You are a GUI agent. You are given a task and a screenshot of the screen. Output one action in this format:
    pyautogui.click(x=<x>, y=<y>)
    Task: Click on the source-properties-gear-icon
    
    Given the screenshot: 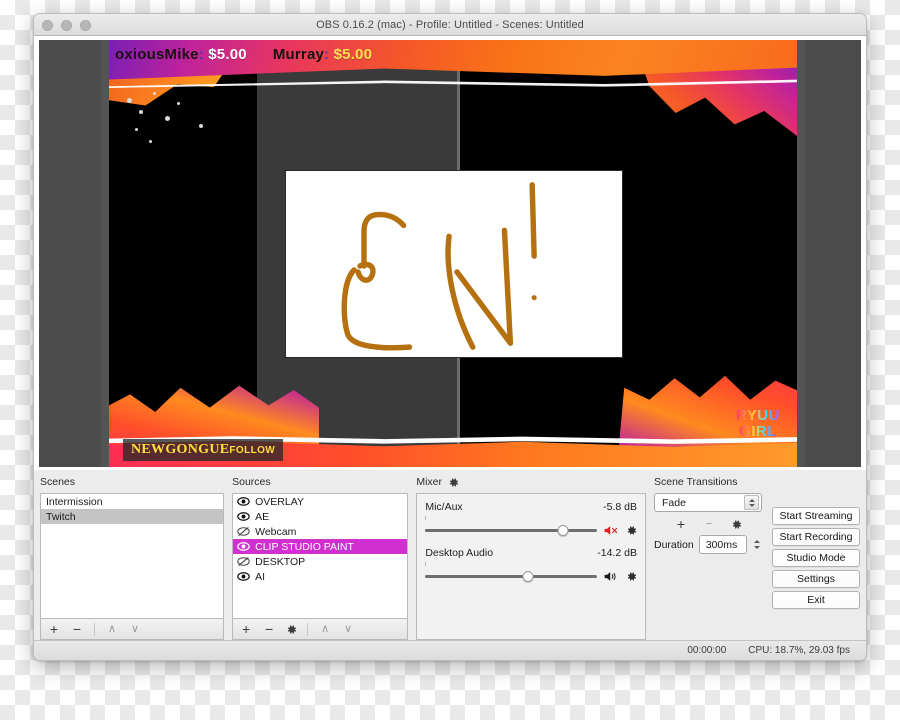 What is the action you would take?
    pyautogui.click(x=291, y=629)
    